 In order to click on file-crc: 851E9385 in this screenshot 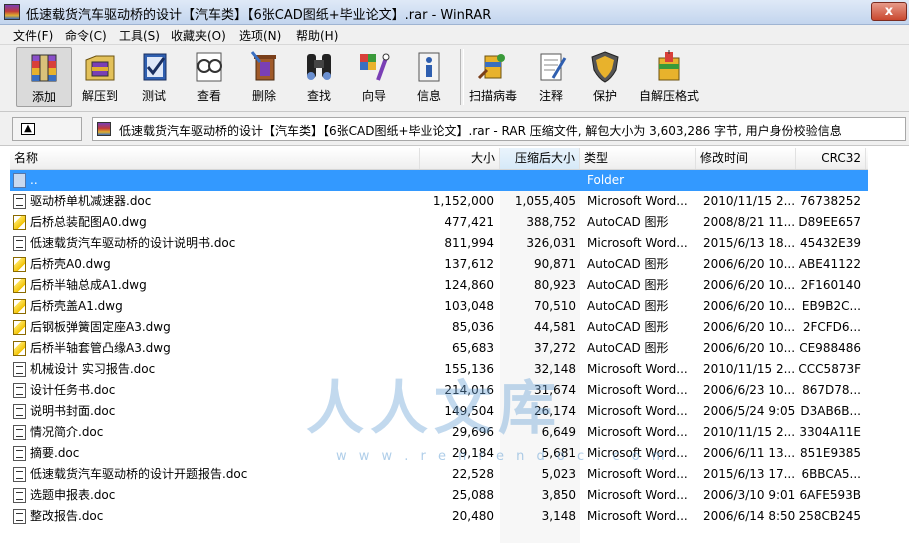, I will do `click(830, 453)`.